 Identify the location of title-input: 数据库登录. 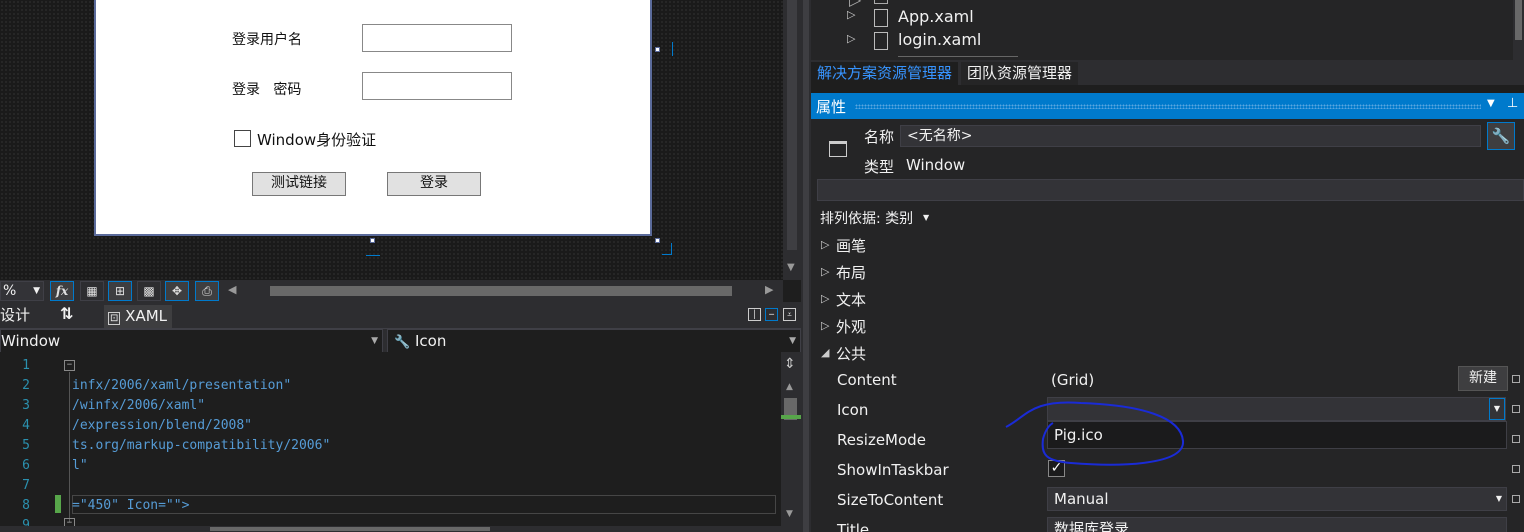
(1277, 524).